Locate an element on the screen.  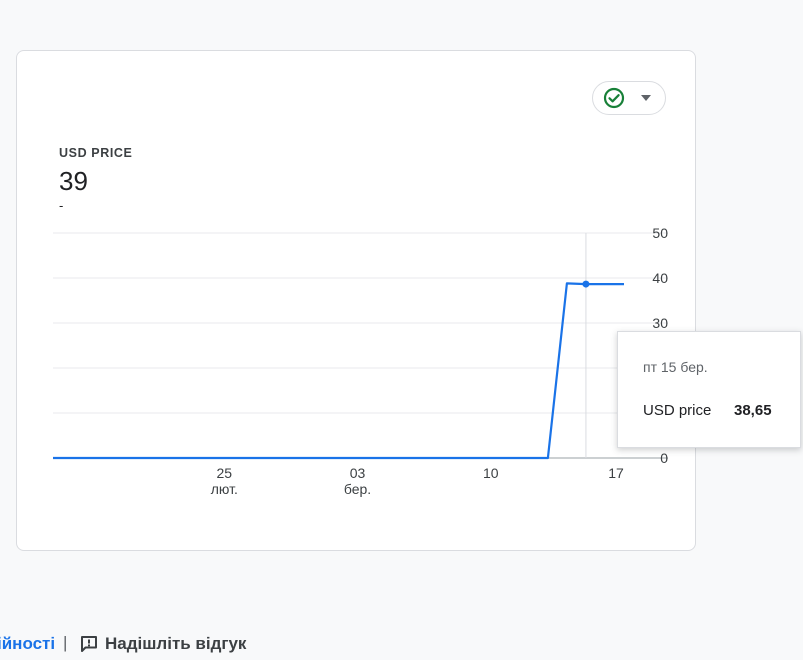
x-tick-label: 25 is located at coordinates (225, 473).